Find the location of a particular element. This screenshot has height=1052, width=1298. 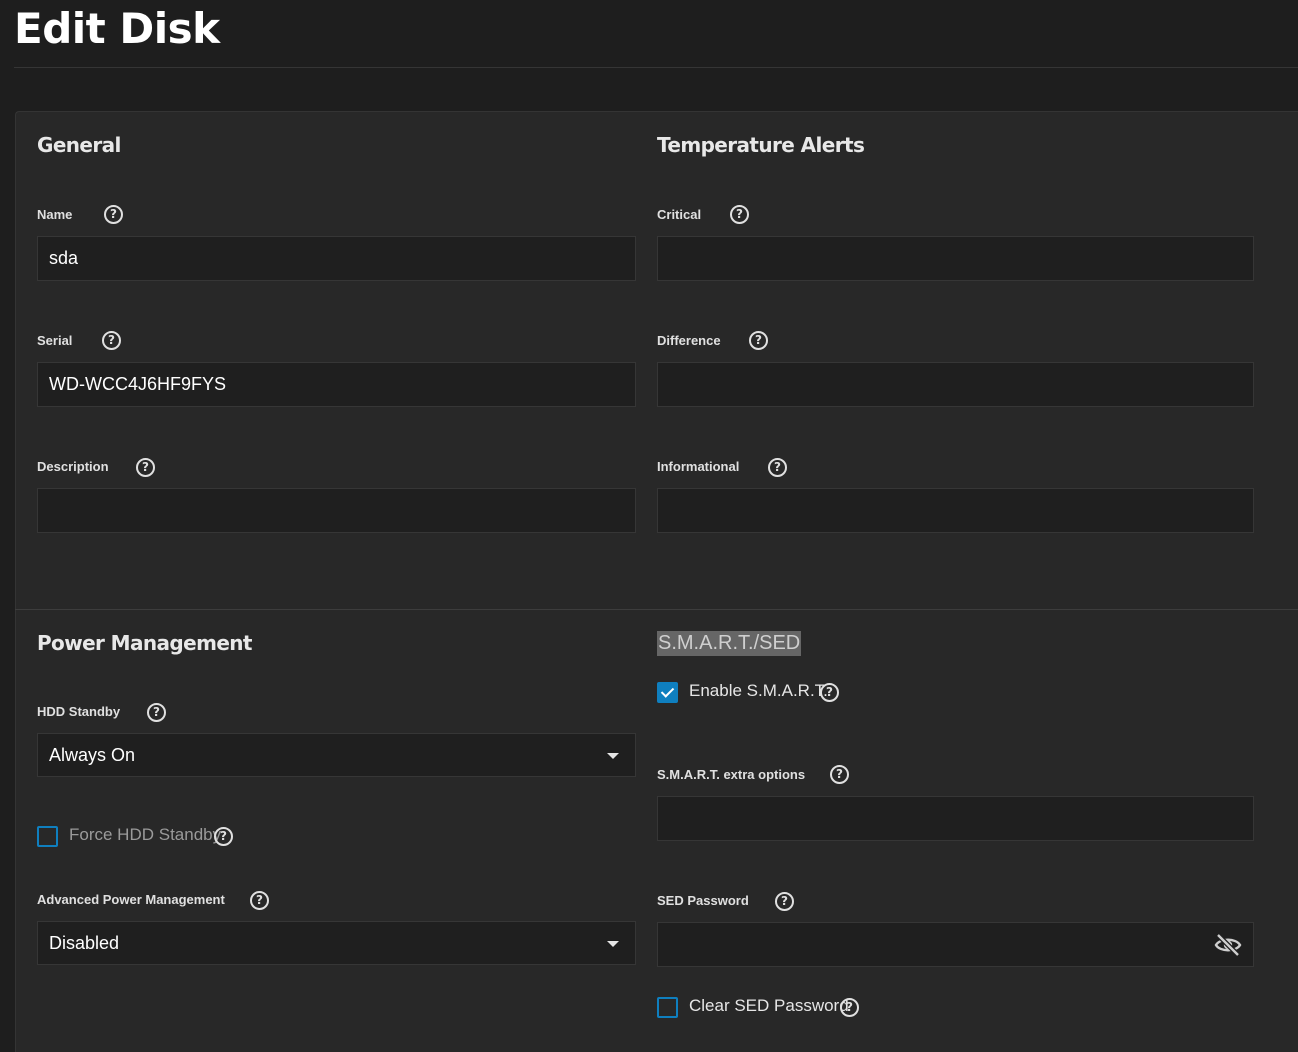

serial-label: Serial is located at coordinates (55, 340).